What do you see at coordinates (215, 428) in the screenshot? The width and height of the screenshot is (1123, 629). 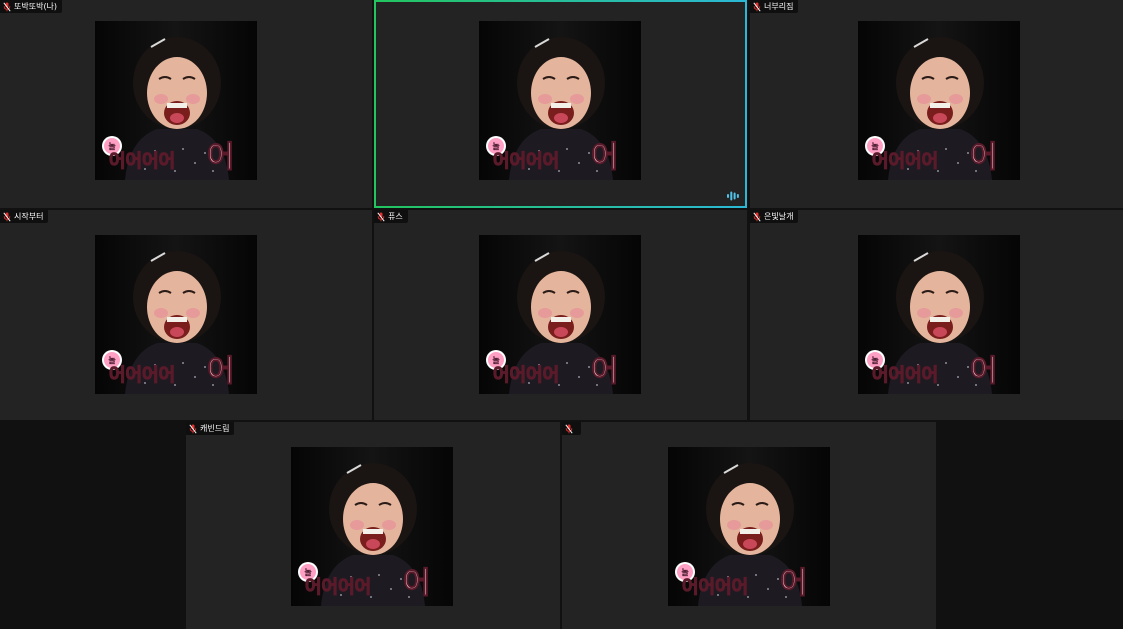 I see `participant-name: 캐빈드림` at bounding box center [215, 428].